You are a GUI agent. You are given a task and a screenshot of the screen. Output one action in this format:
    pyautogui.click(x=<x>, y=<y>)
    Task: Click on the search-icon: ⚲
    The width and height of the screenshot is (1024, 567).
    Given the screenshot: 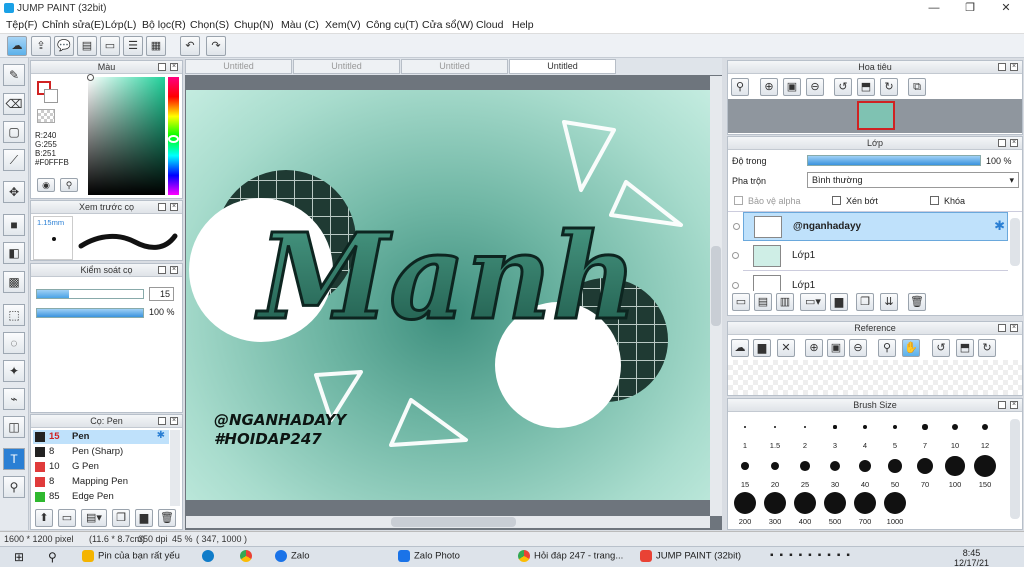 What is the action you would take?
    pyautogui.click(x=52, y=557)
    